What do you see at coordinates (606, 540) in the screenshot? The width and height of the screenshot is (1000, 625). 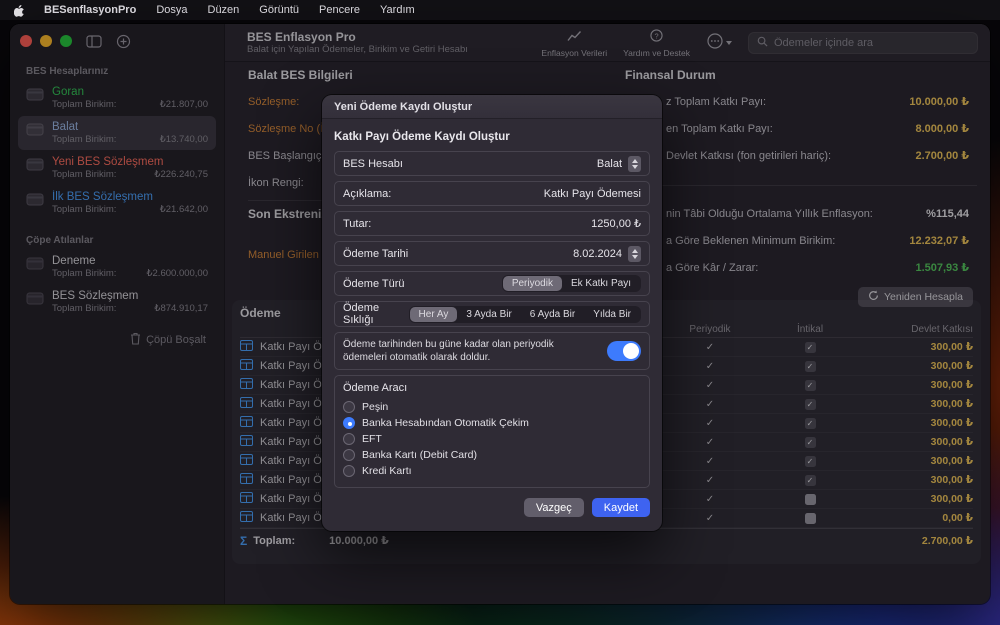 I see `table-total-row: Σ Toplam: 10.000,00 ₺ 2.700,00 ₺` at bounding box center [606, 540].